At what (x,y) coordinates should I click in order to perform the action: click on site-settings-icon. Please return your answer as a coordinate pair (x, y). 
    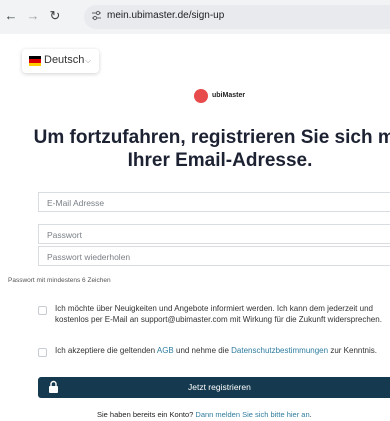
    Looking at the image, I should click on (96, 15).